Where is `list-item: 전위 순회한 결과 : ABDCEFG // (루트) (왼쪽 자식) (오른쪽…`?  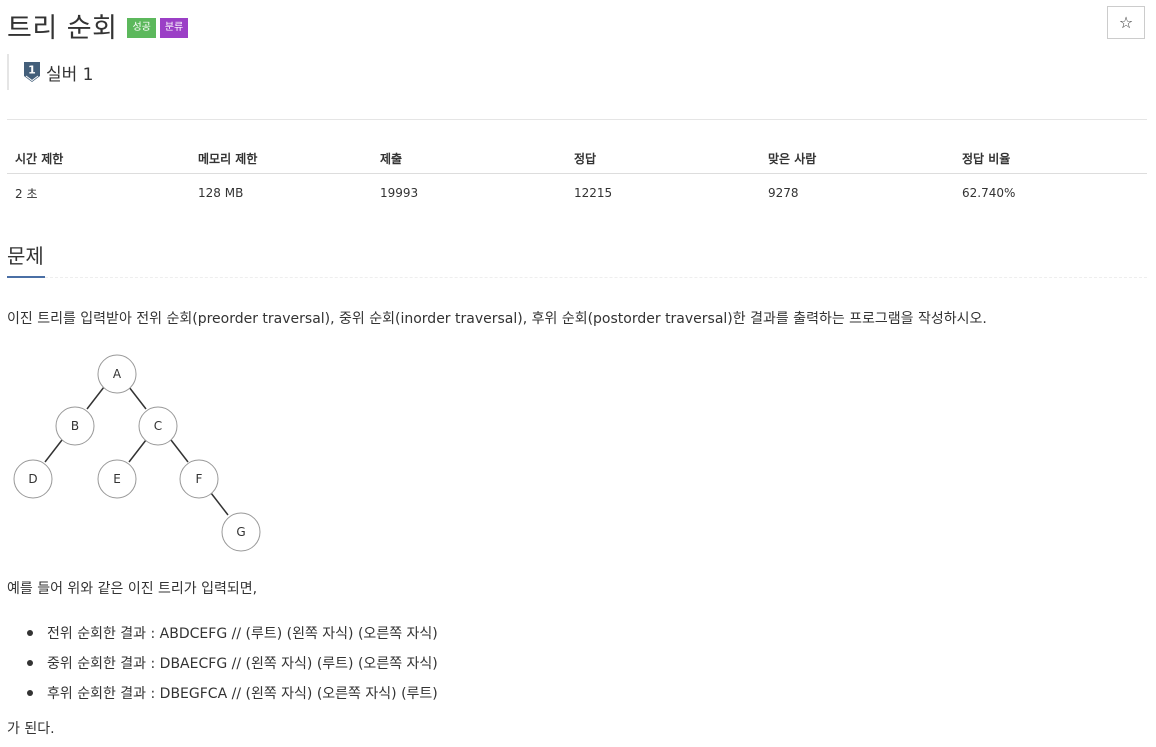 list-item: 전위 순회한 결과 : ABDCEFG // (루트) (왼쪽 자식) (오른쪽… is located at coordinates (232, 633).